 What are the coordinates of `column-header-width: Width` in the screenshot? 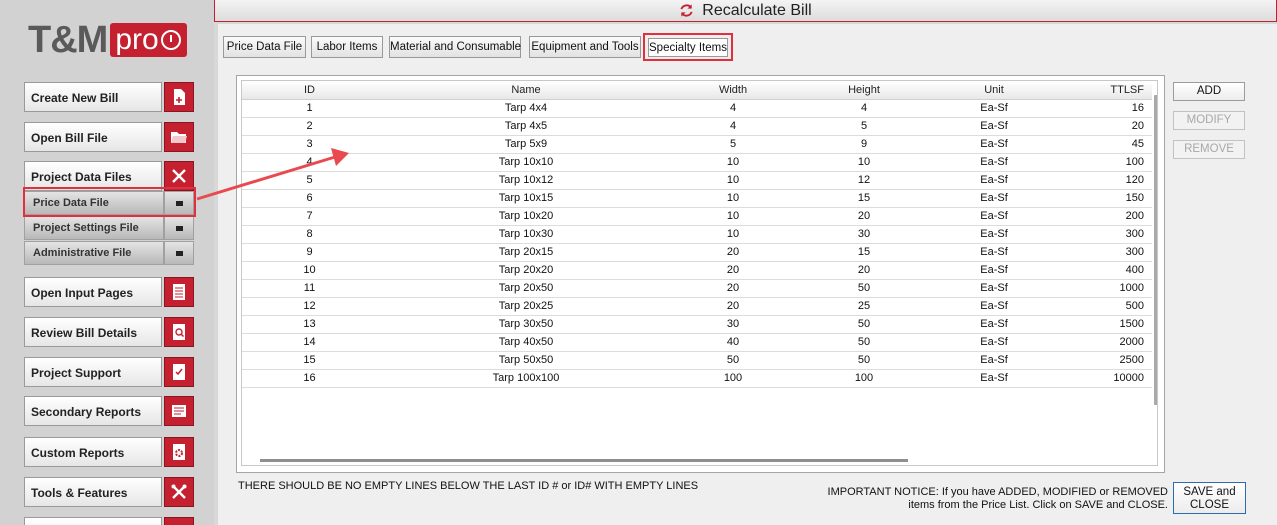 It's located at (733, 90).